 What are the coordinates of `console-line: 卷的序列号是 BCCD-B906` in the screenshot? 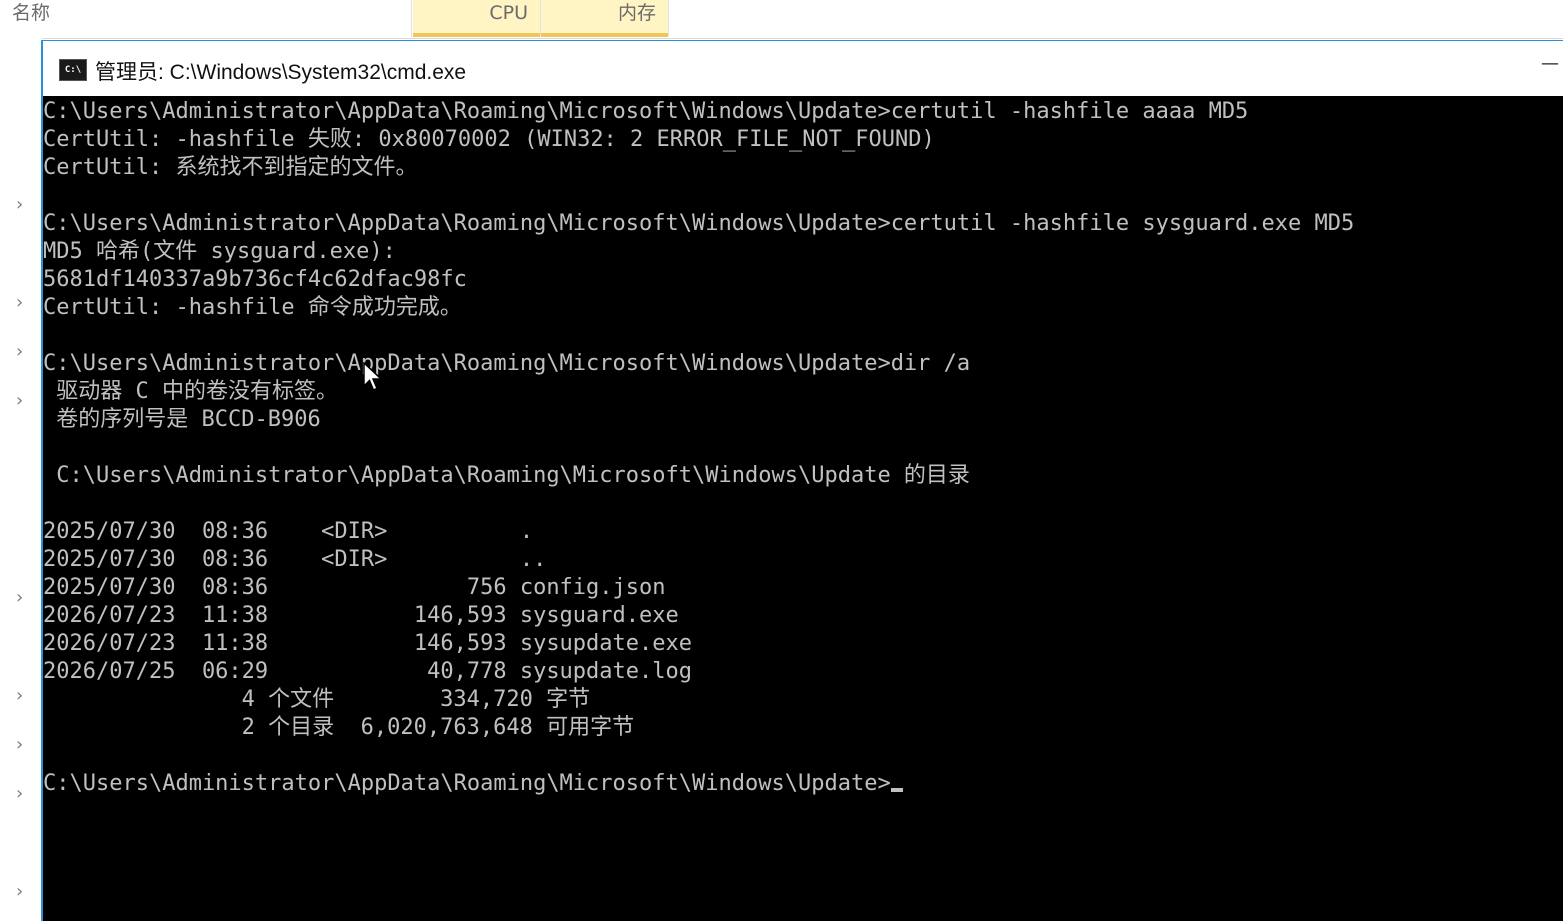 It's located at (182, 419).